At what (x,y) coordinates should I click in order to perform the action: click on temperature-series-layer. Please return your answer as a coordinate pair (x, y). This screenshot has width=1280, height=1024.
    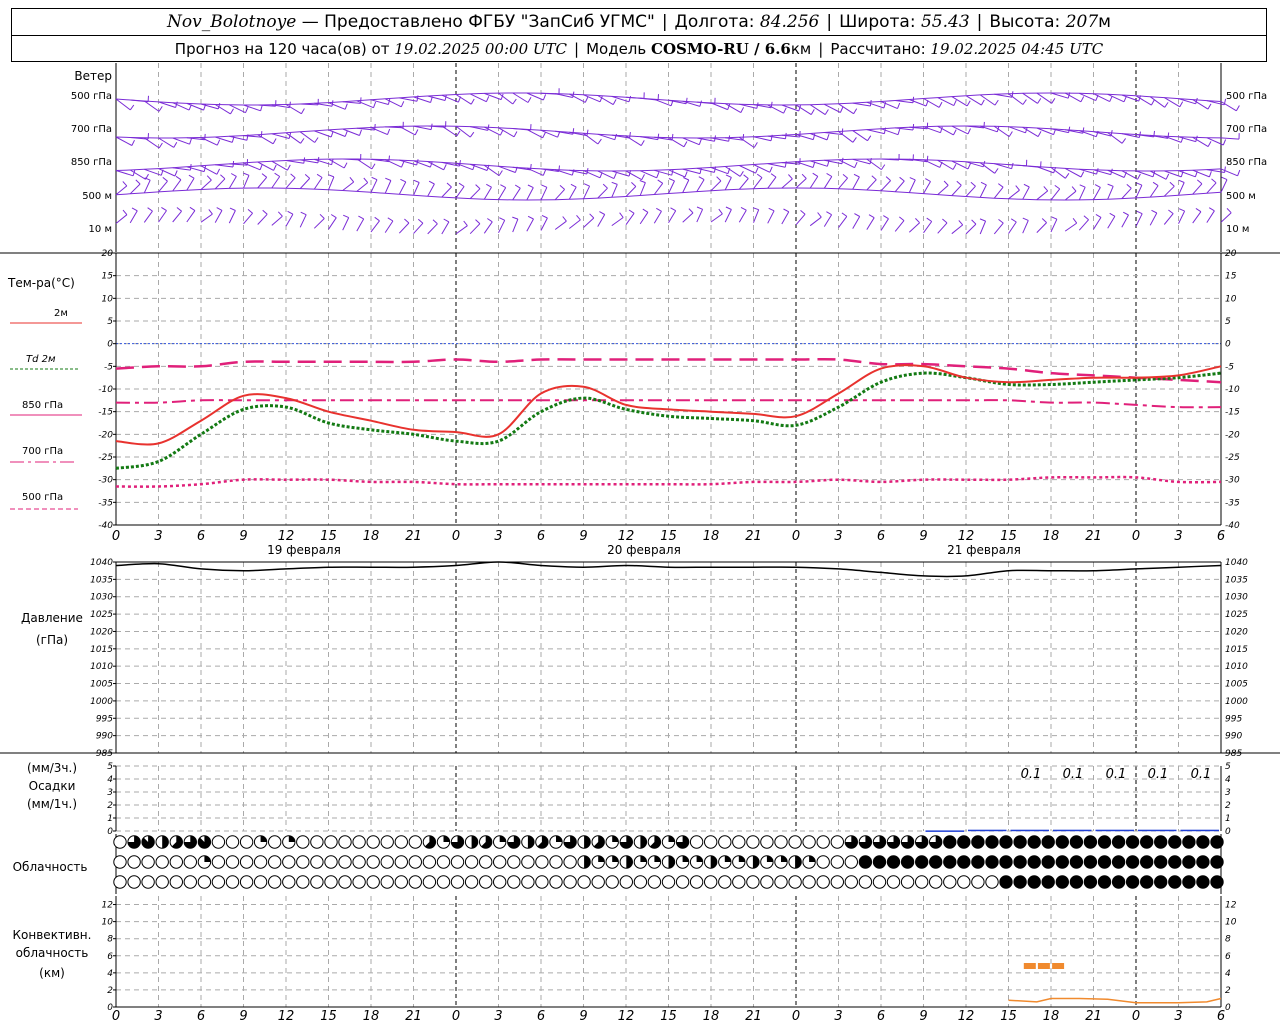
    Looking at the image, I should click on (668, 422).